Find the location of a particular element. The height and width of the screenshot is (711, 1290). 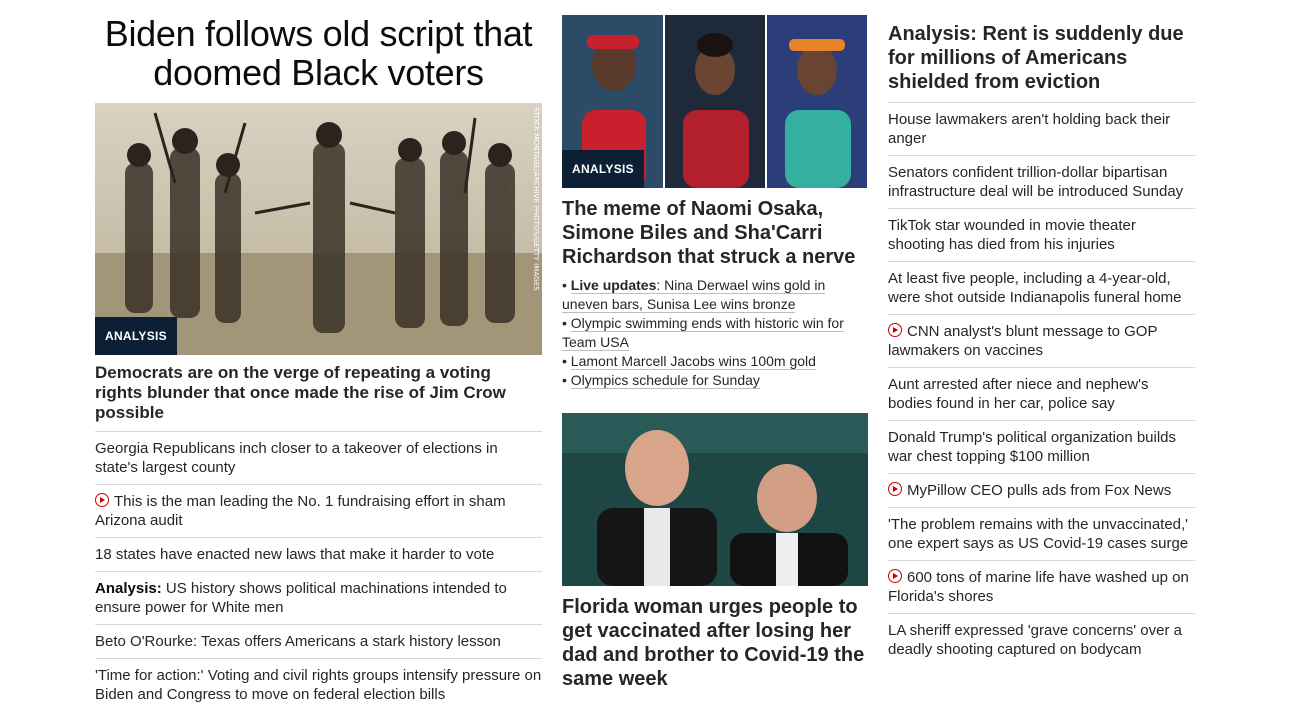

athletes-image: ANALYSIS is located at coordinates (715, 101).